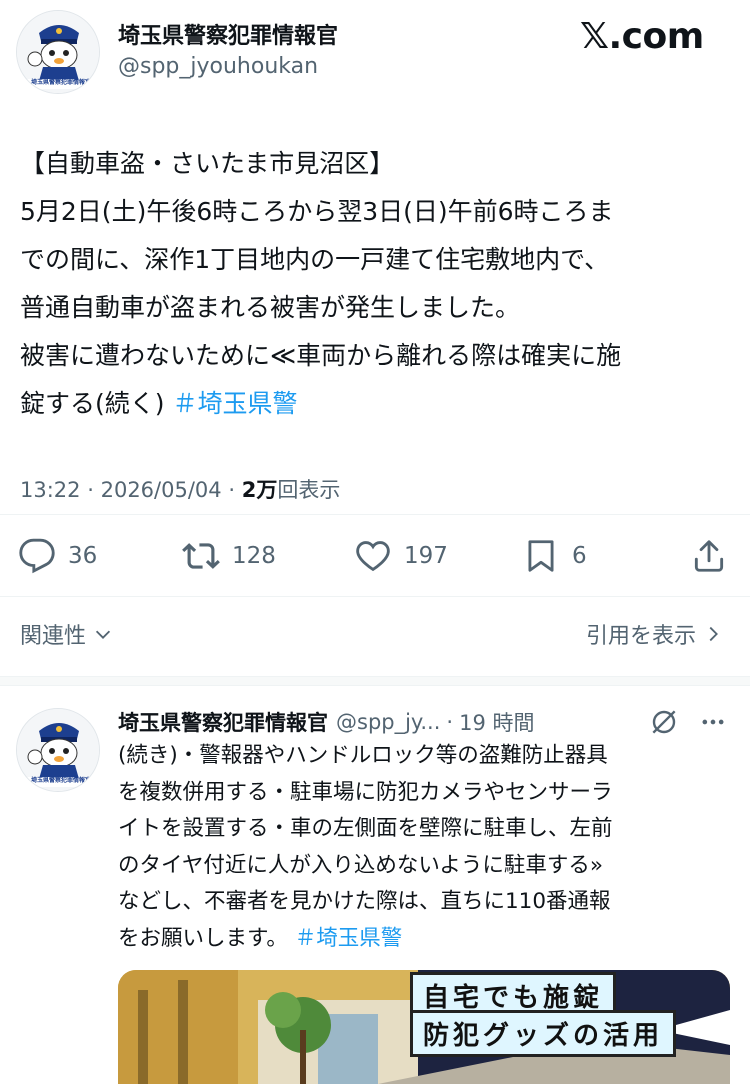 The image size is (750, 1084). Describe the element at coordinates (161, 490) in the screenshot. I see `tweet-date: 2026/05/04` at that location.